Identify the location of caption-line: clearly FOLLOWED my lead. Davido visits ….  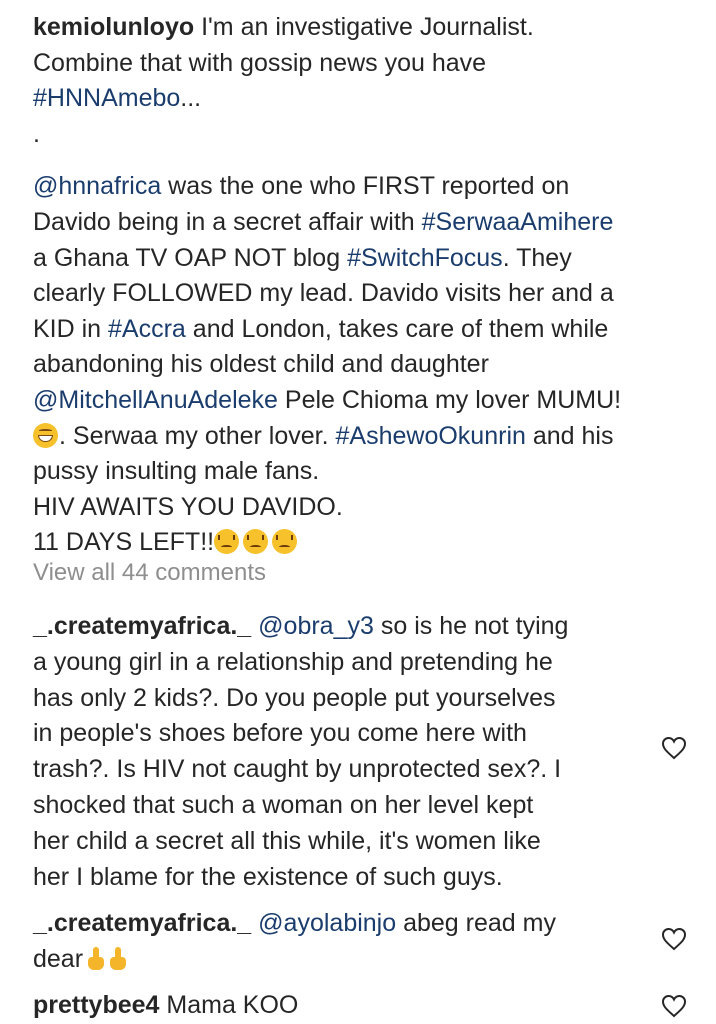
(323, 293).